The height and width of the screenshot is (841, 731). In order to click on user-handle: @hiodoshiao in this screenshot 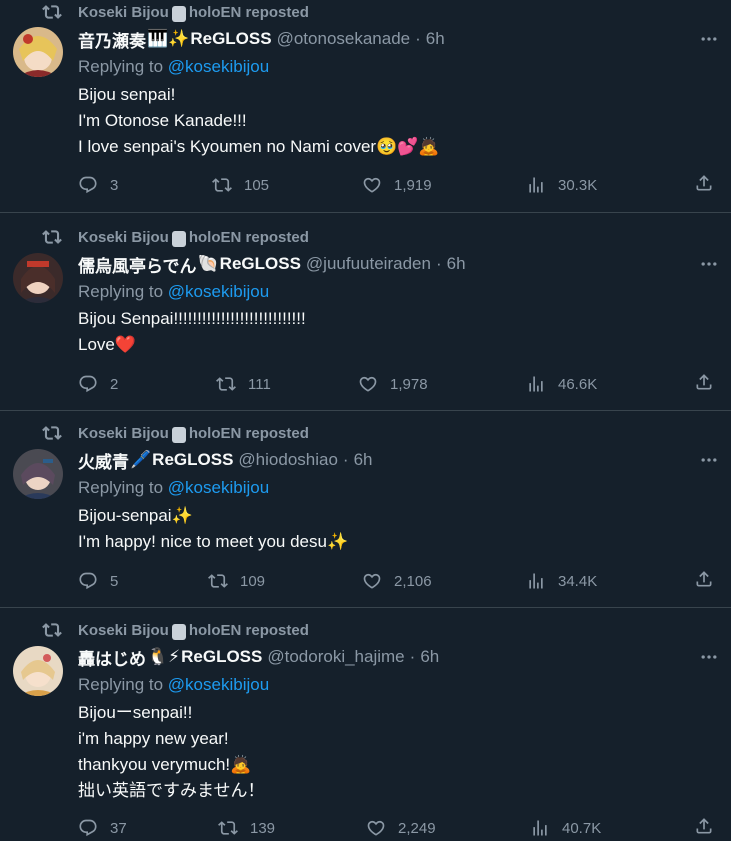, I will do `click(288, 460)`.